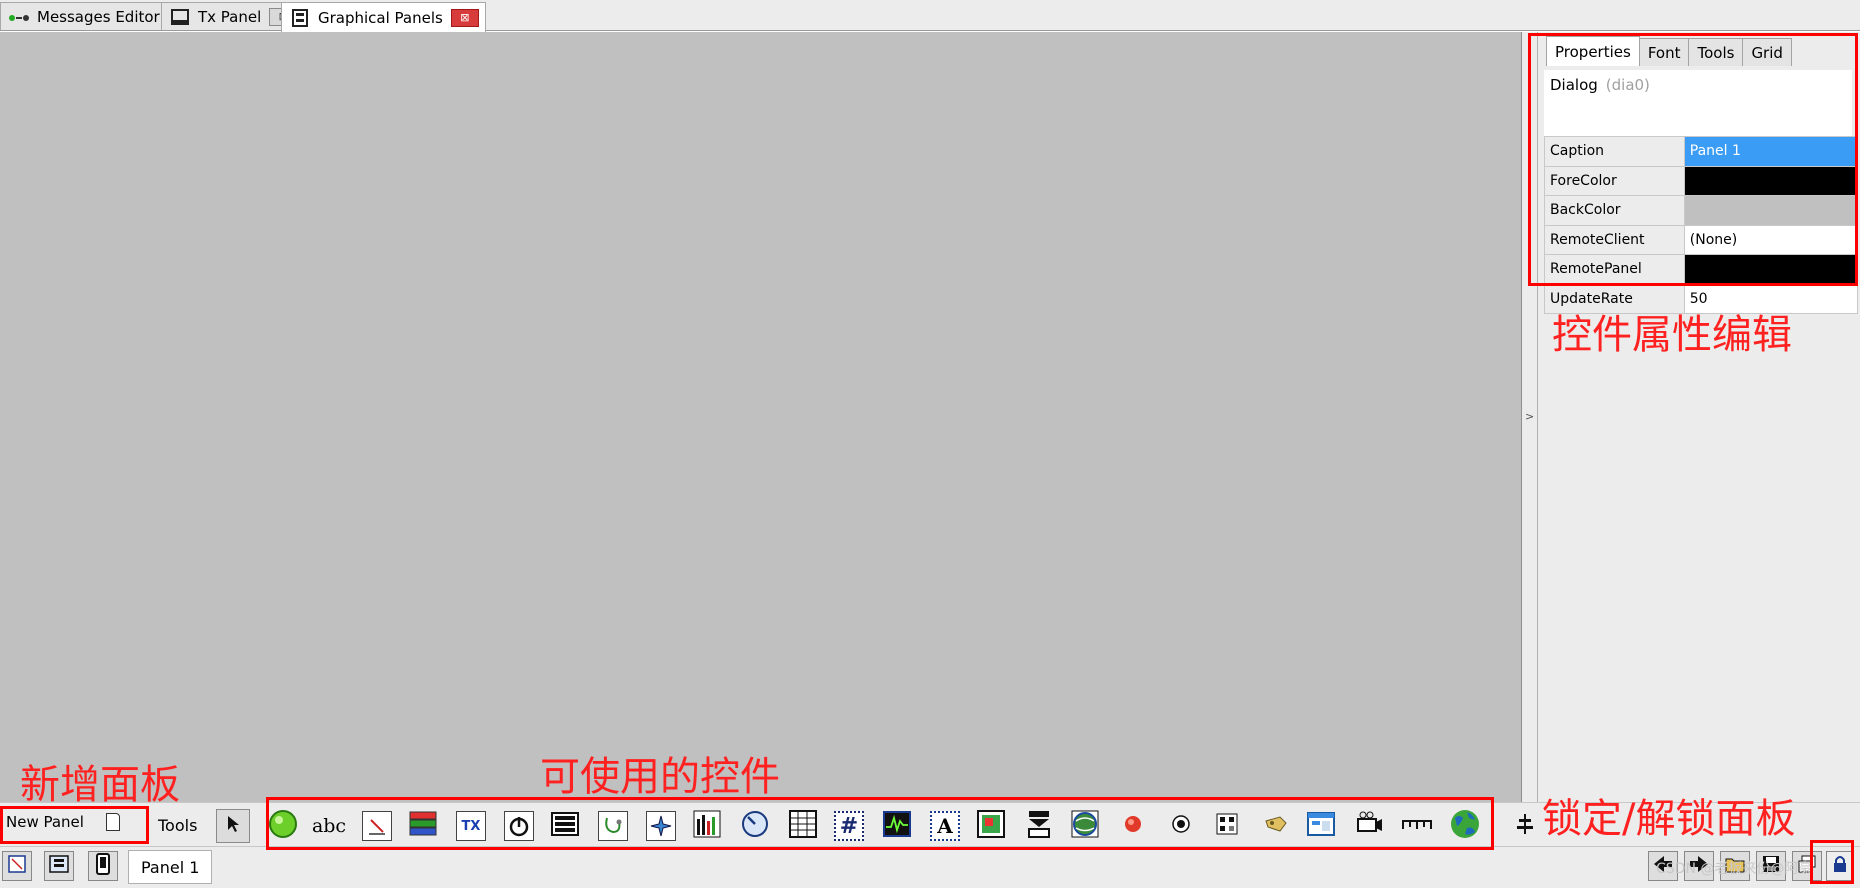 This screenshot has width=1860, height=888. What do you see at coordinates (230, 16) in the screenshot?
I see `tab-label: Tx Panel` at bounding box center [230, 16].